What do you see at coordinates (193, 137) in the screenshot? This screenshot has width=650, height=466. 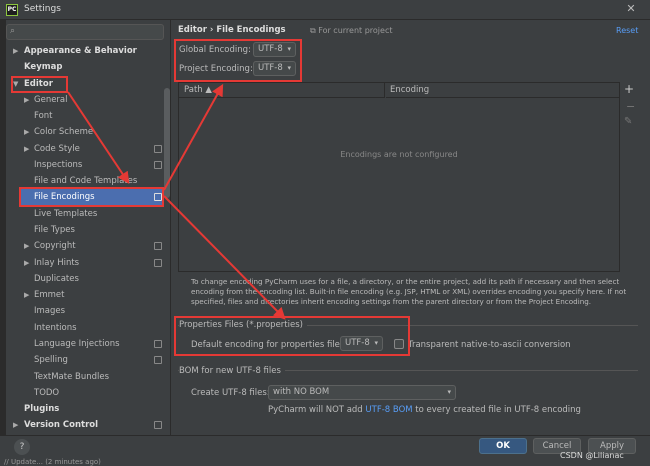 I see `arrow-to-global-encoding` at bounding box center [193, 137].